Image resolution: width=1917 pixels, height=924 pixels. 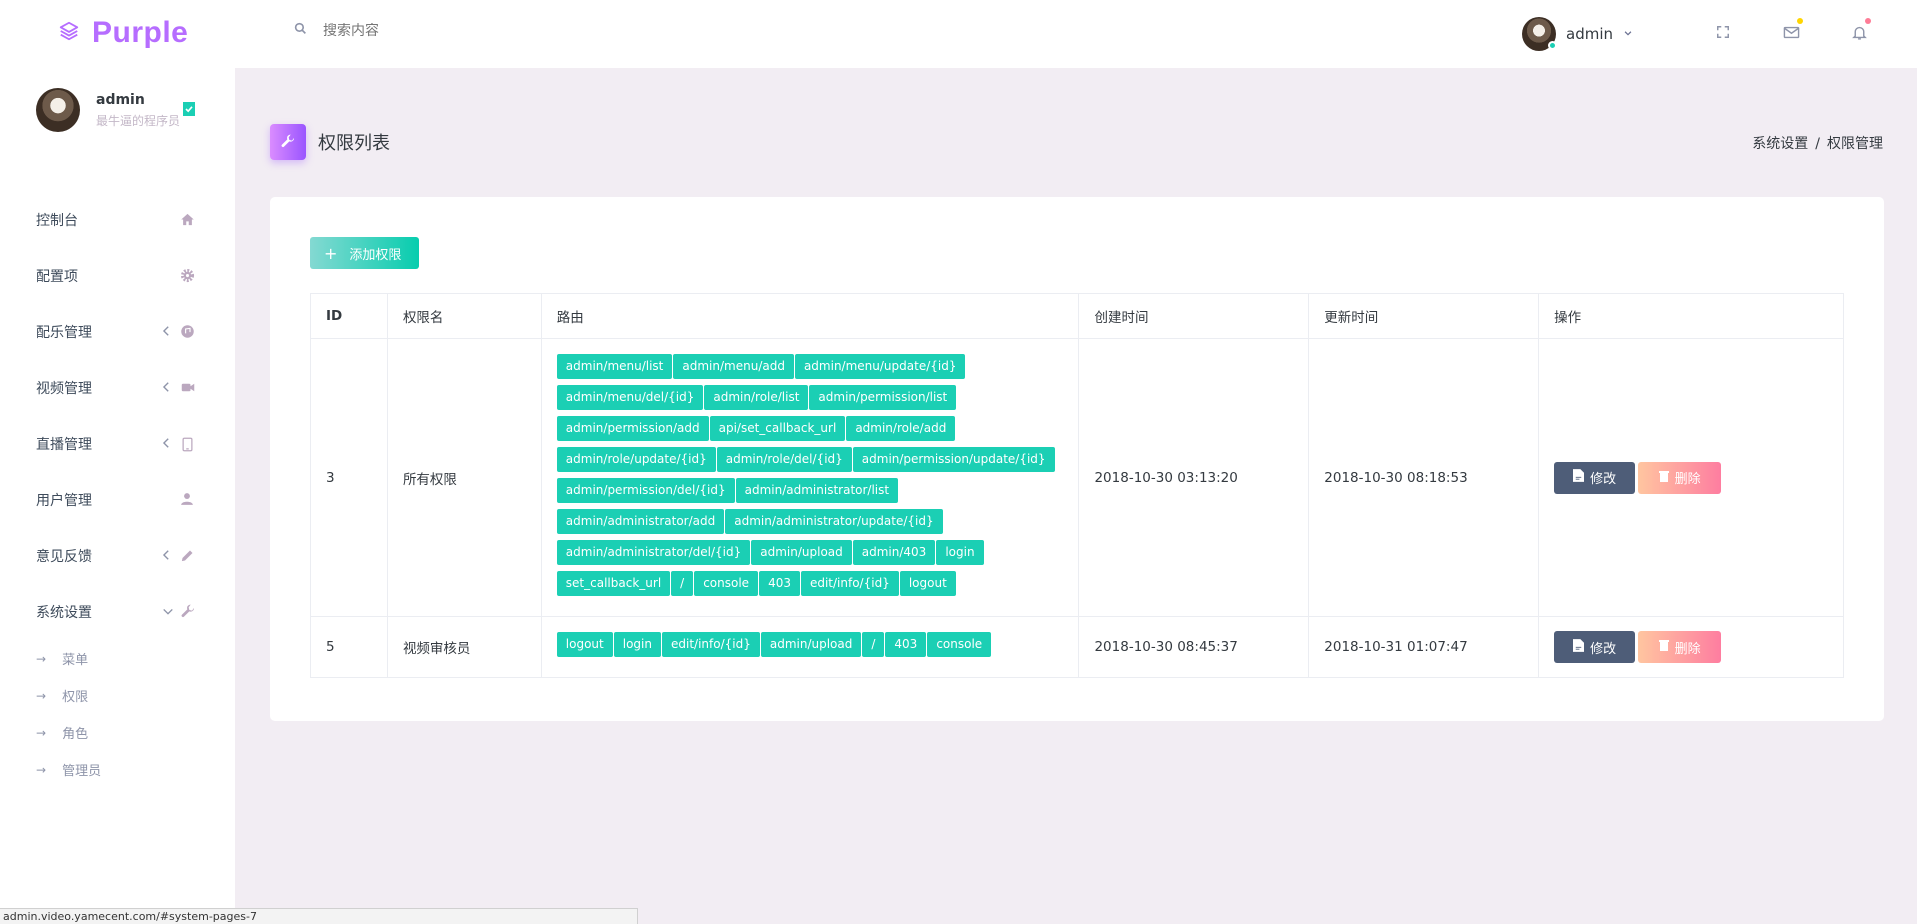 What do you see at coordinates (135, 658) in the screenshot?
I see `submenu-item-menu: → 菜单` at bounding box center [135, 658].